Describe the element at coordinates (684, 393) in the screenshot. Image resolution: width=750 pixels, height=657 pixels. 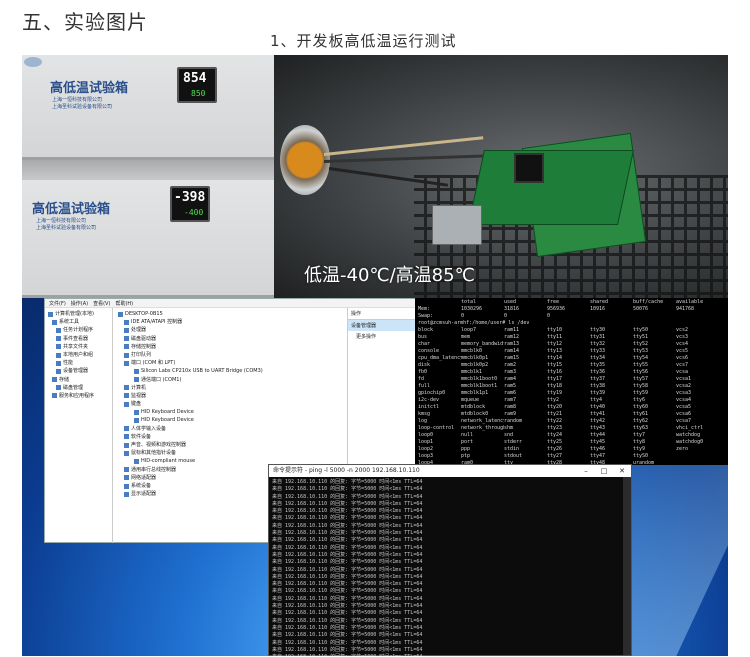
I see `term-cell: vcsa3` at that location.